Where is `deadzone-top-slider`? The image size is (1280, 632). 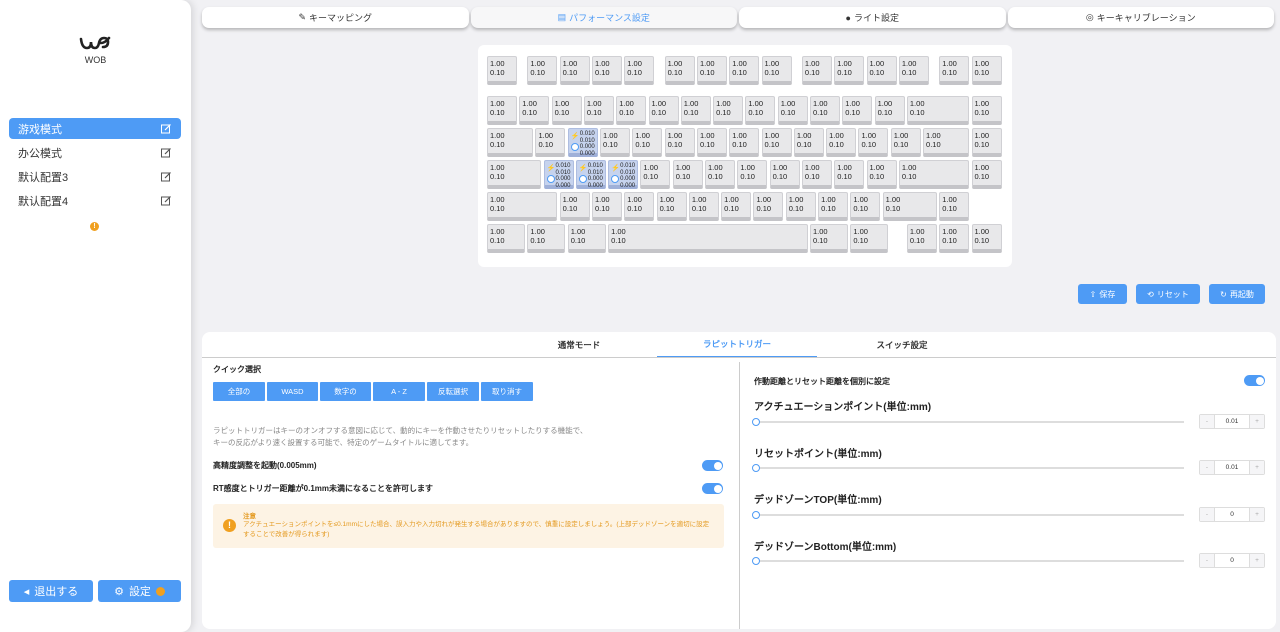 deadzone-top-slider is located at coordinates (968, 515).